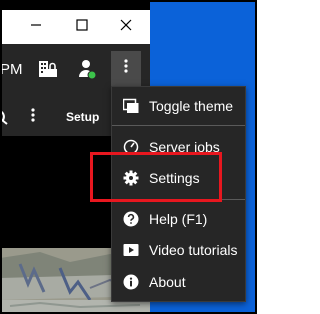  I want to click on search-icon, so click(4, 119).